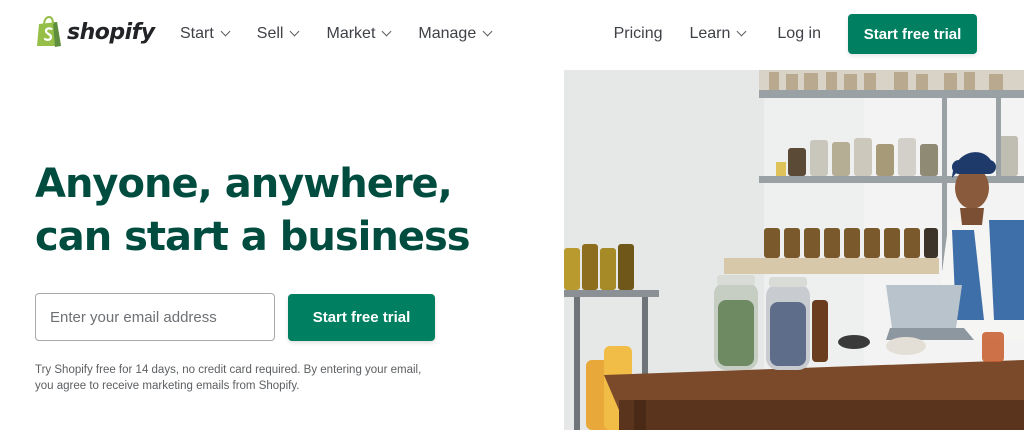  What do you see at coordinates (361, 317) in the screenshot?
I see `start-free-trial-button: Start free trial` at bounding box center [361, 317].